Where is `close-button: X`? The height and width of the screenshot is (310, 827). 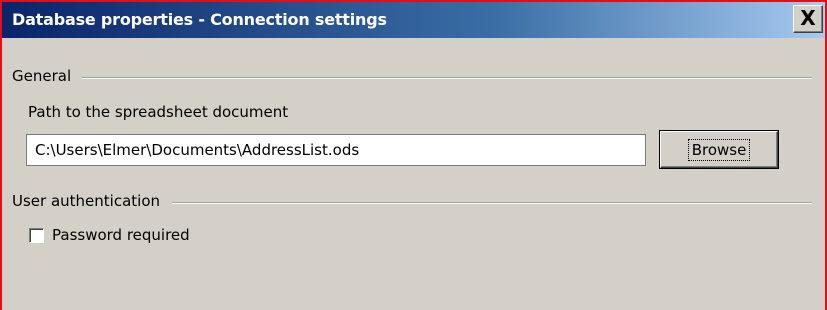
close-button: X is located at coordinates (808, 19).